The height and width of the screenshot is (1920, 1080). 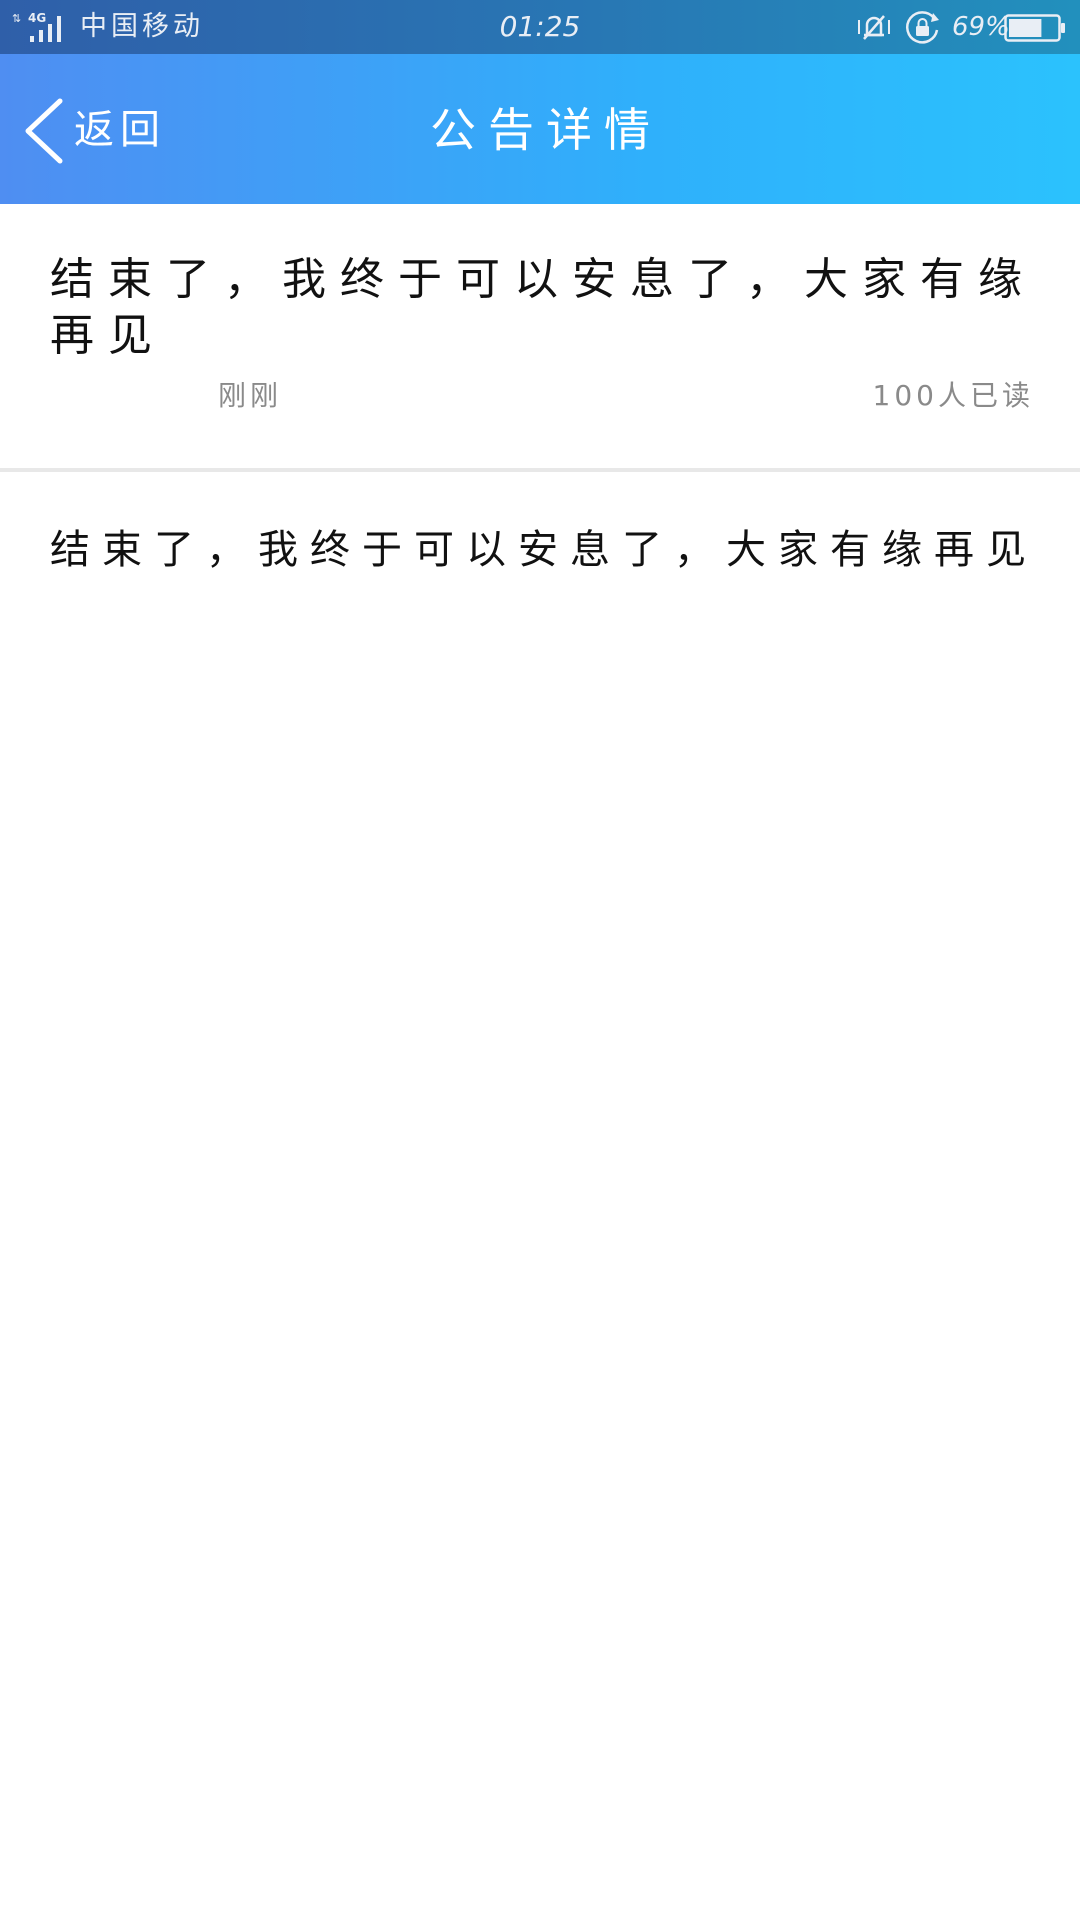 I want to click on battery-percent: 69%, so click(x=981, y=27).